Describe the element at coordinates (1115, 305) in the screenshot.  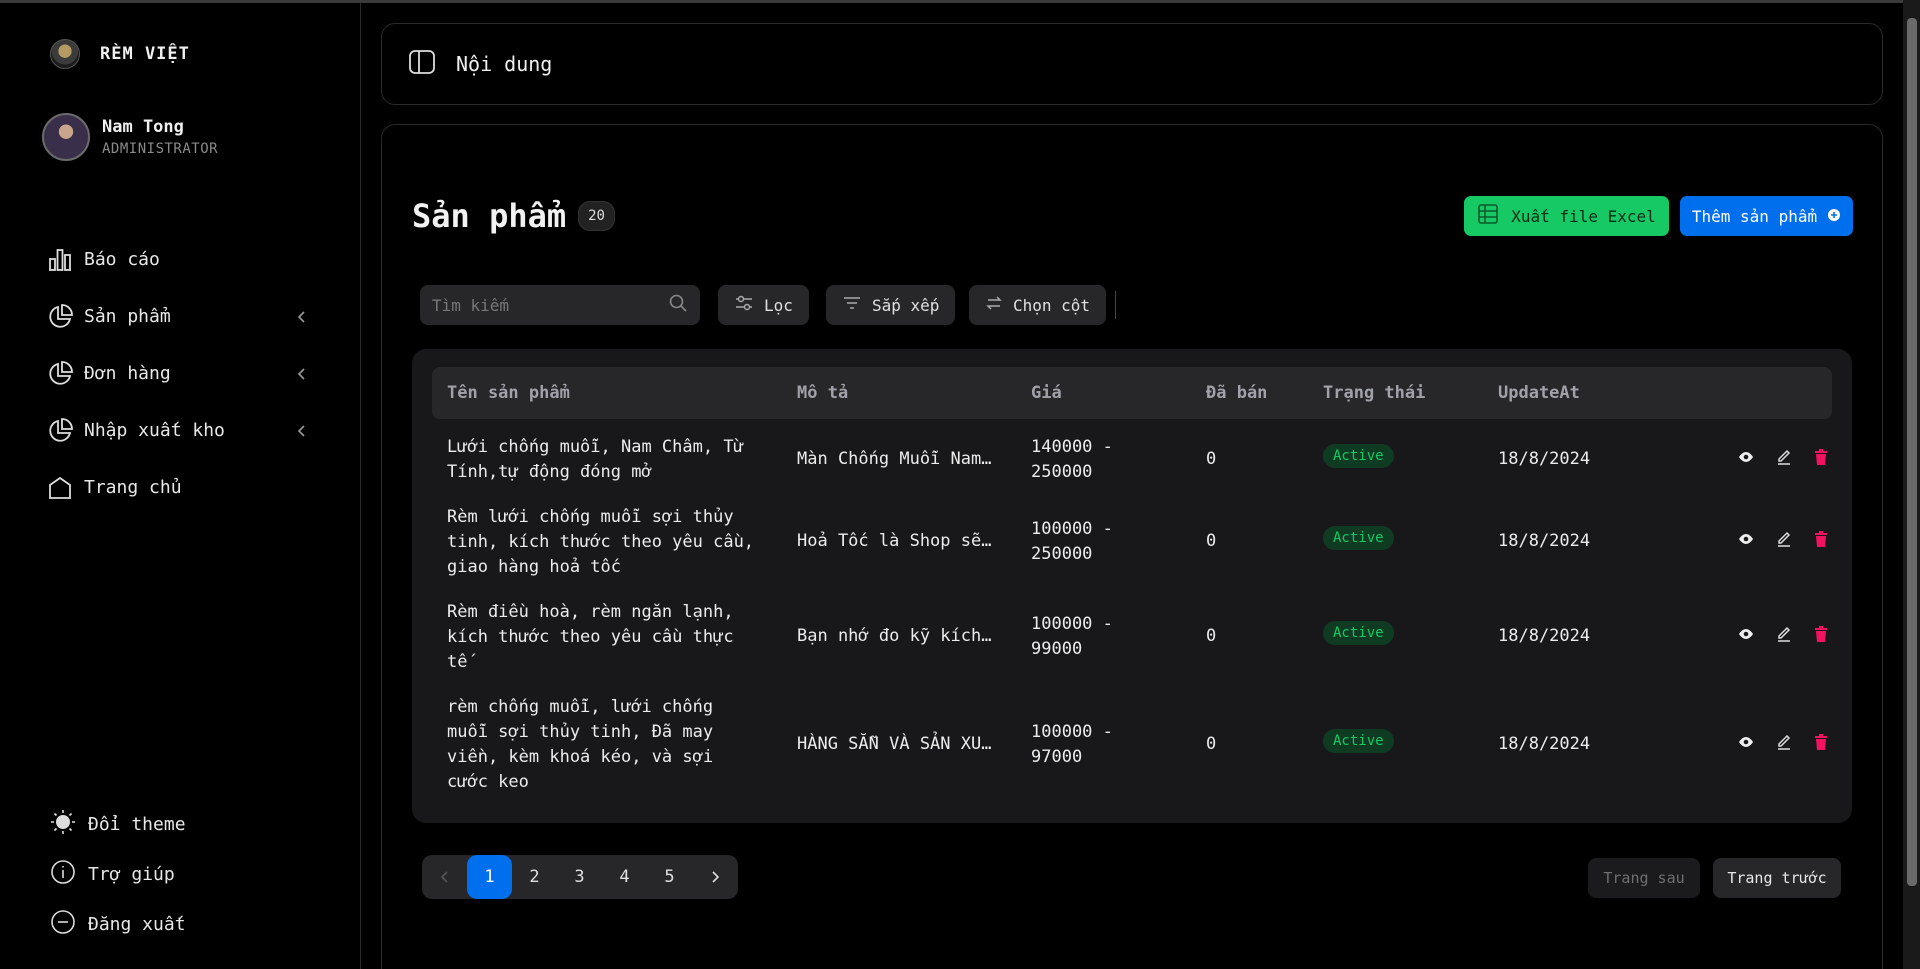
I see `toolbar-divider` at that location.